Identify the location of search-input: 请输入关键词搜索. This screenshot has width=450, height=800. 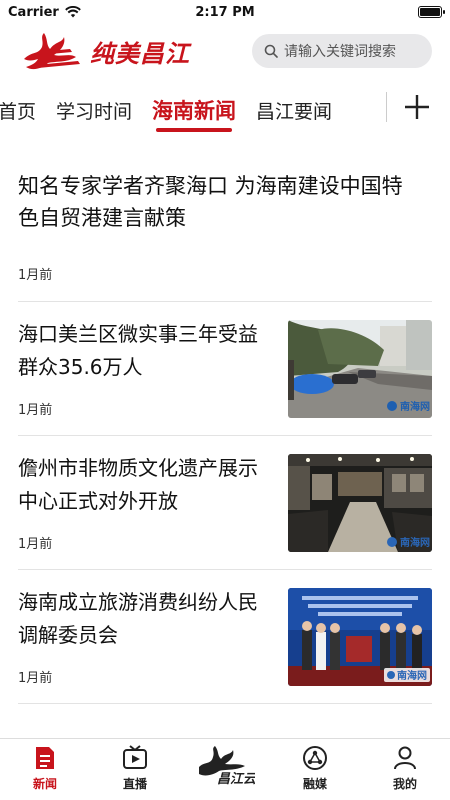
(342, 51).